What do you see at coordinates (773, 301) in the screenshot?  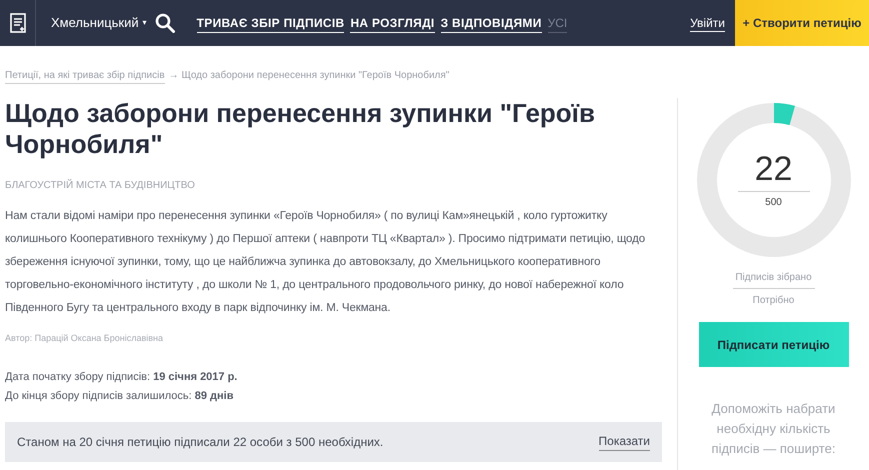 I see `needed-label: Потрібно` at bounding box center [773, 301].